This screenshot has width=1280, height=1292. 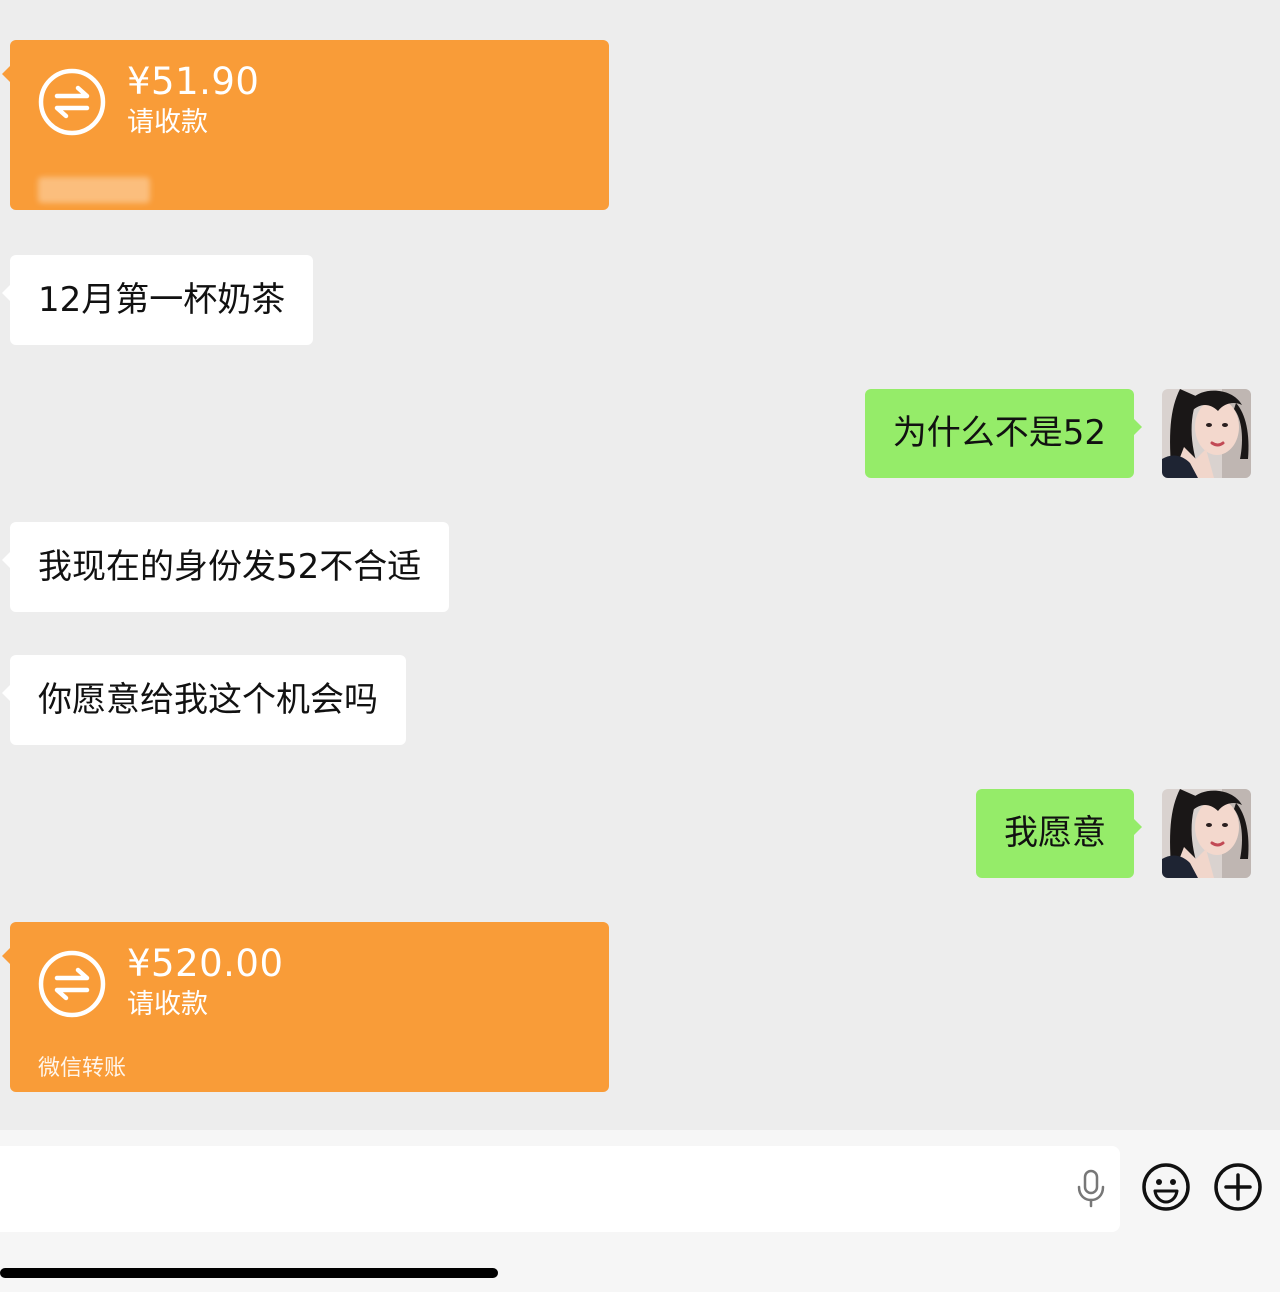 I want to click on home-indicator, so click(x=249, y=1273).